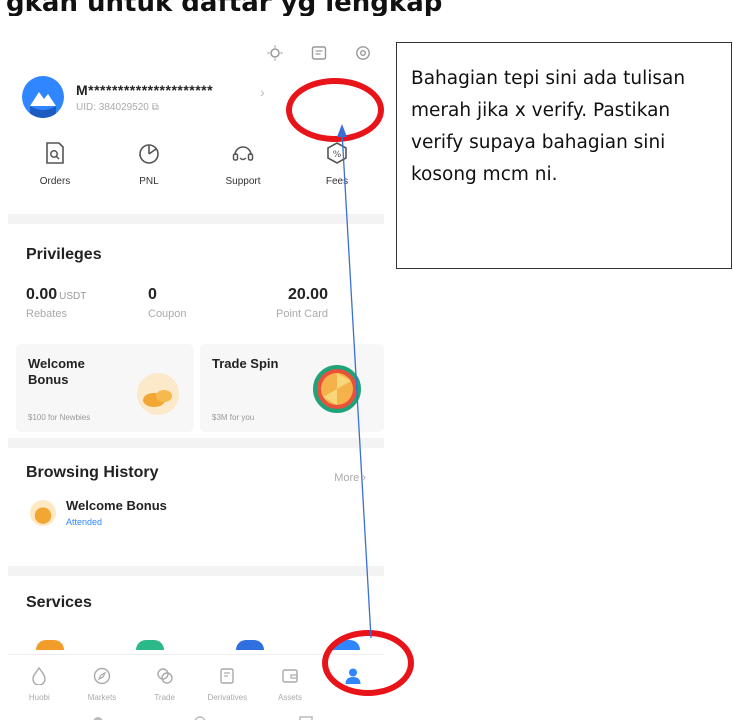  Describe the element at coordinates (105, 388) in the screenshot. I see `welcome-bonus-card: Welcome Bonus $100 for Newbies` at that location.